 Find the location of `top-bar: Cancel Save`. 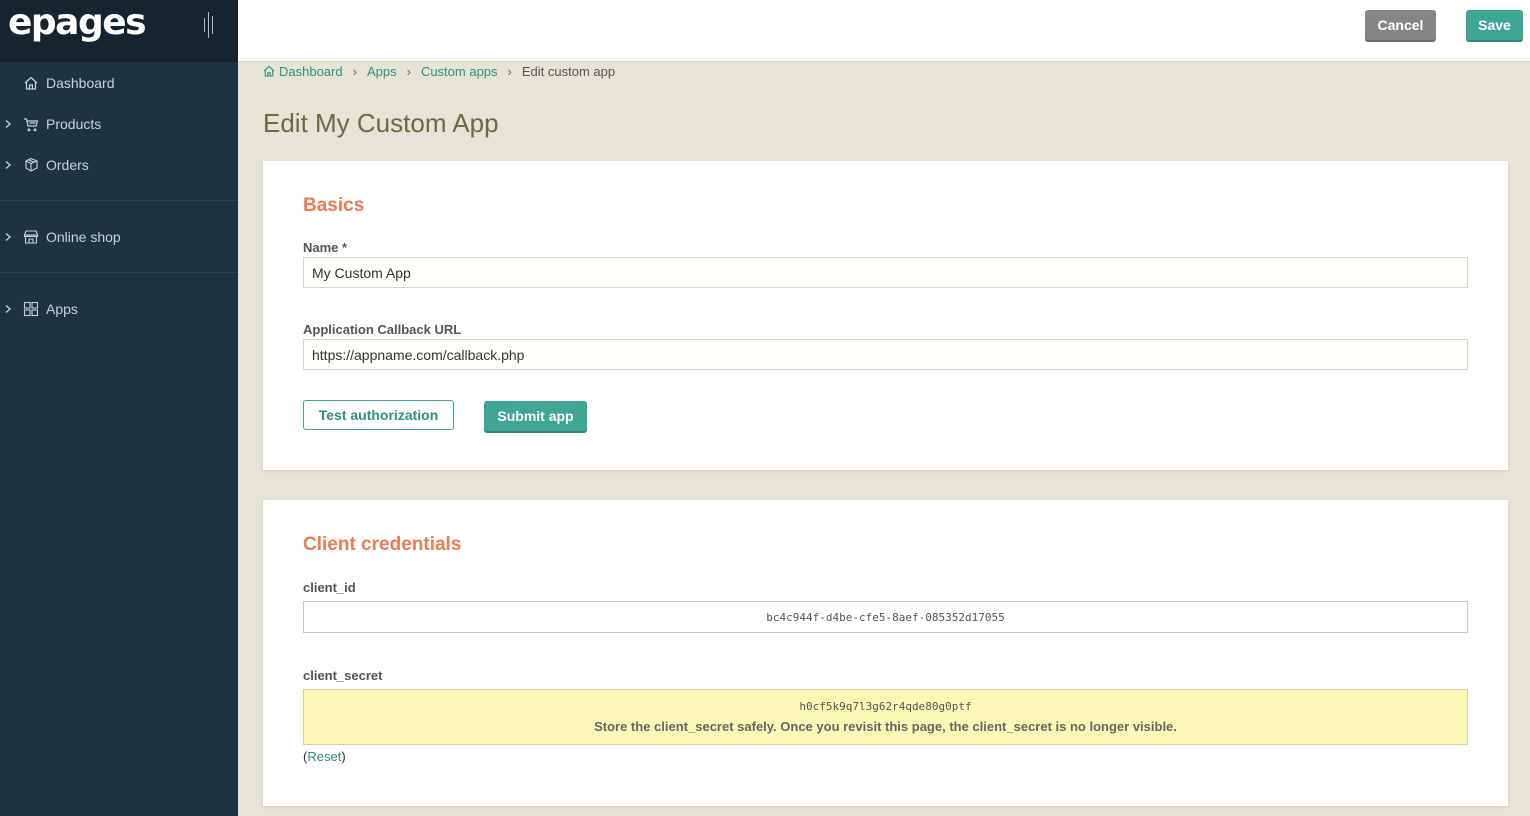

top-bar: Cancel Save is located at coordinates (884, 31).